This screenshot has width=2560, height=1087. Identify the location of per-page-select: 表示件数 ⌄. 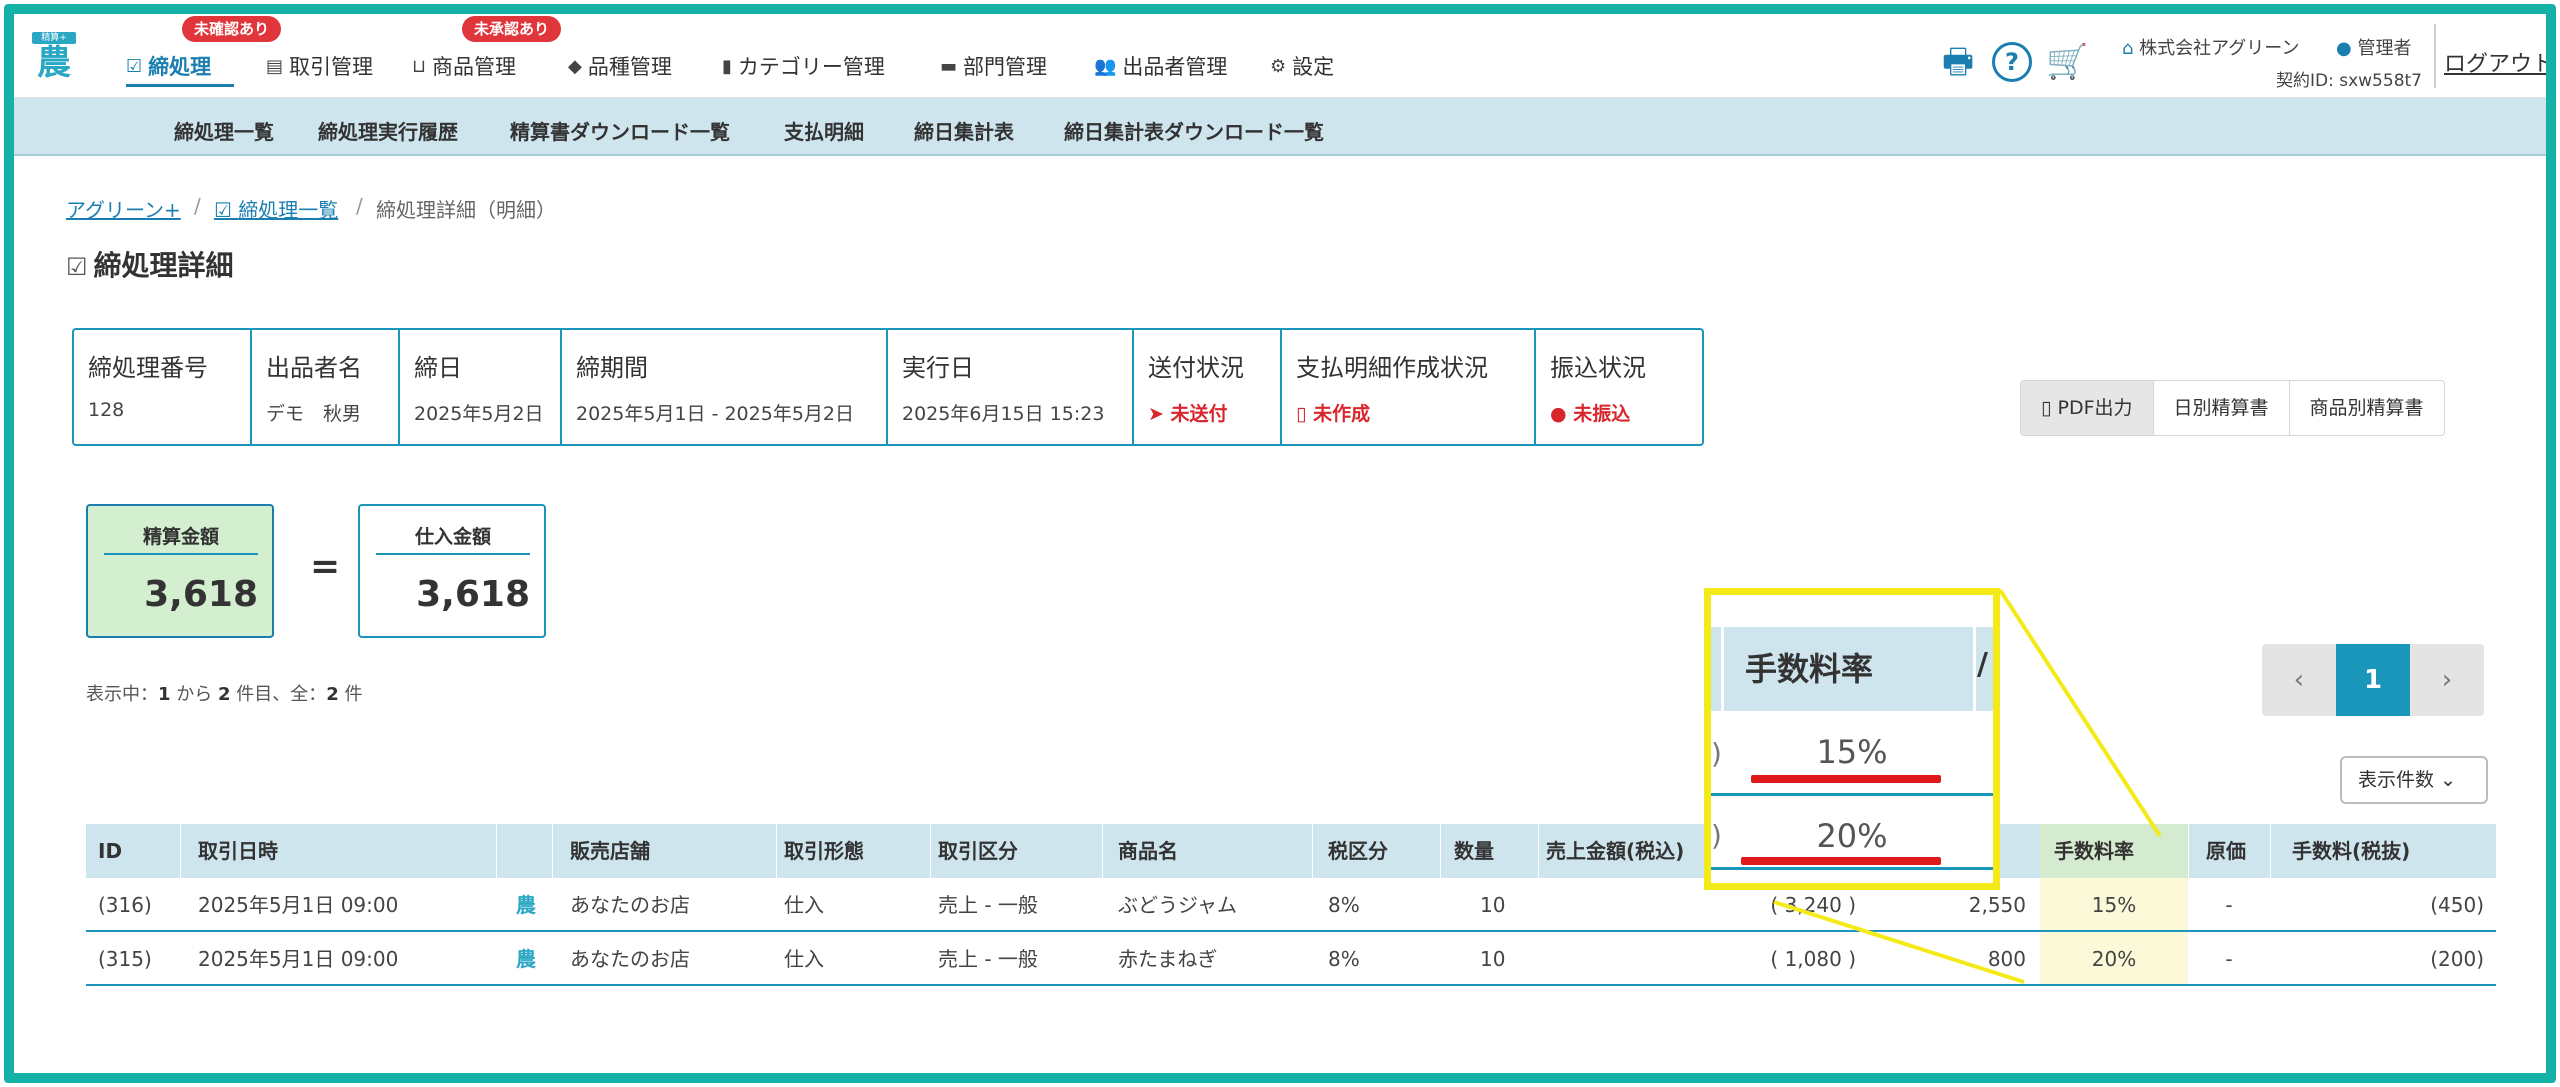
(2414, 780).